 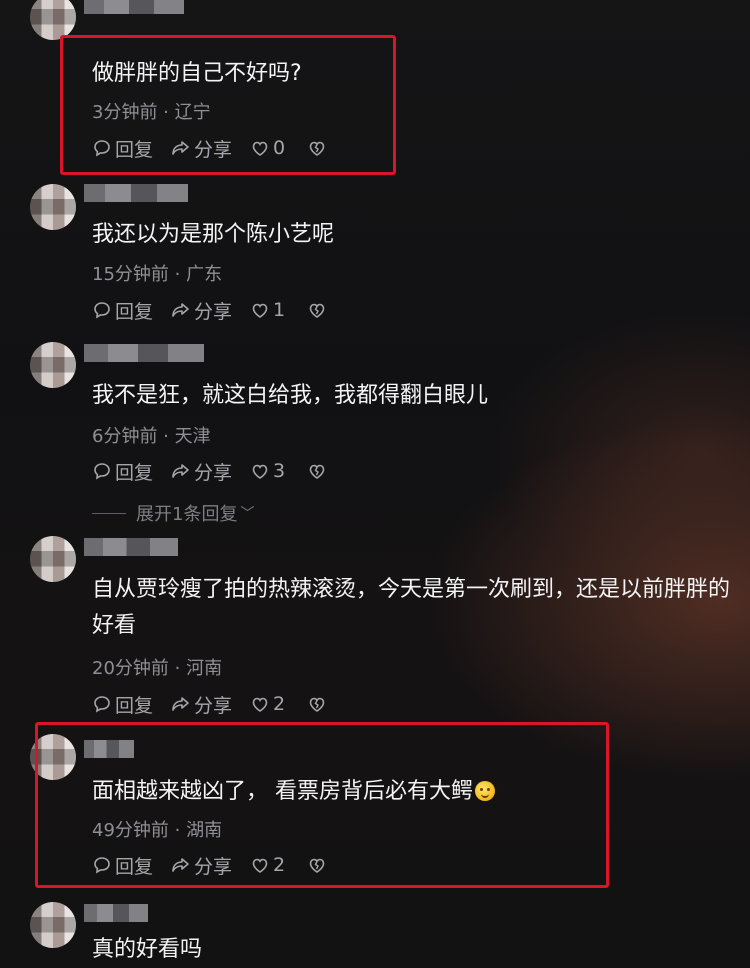 I want to click on comment-meta: 6分钟前 · 天津, so click(x=151, y=436).